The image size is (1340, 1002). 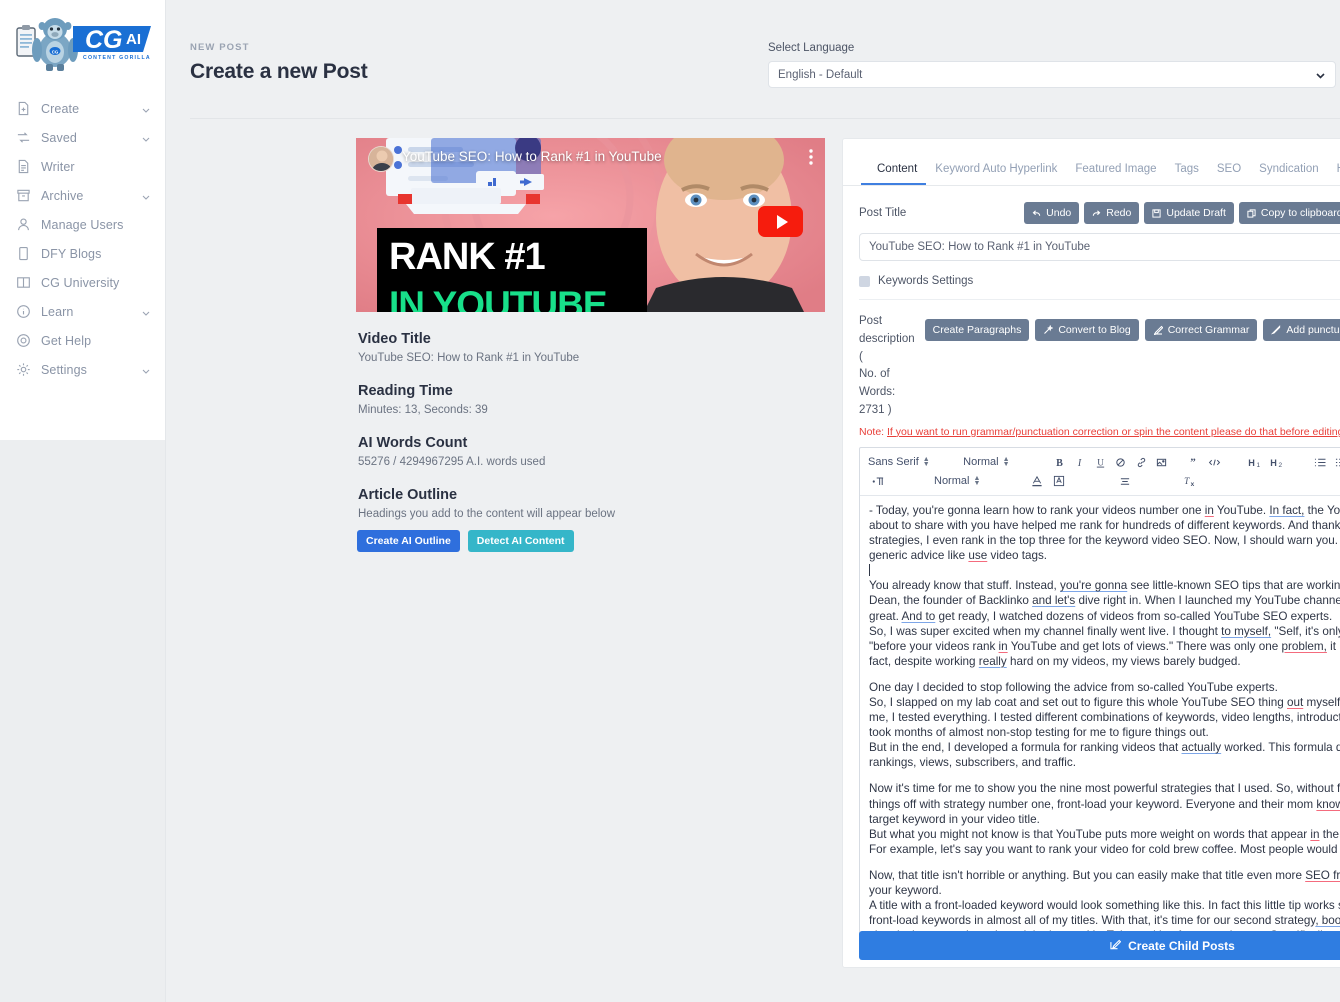 I want to click on highlight-icon, so click(x=1059, y=481).